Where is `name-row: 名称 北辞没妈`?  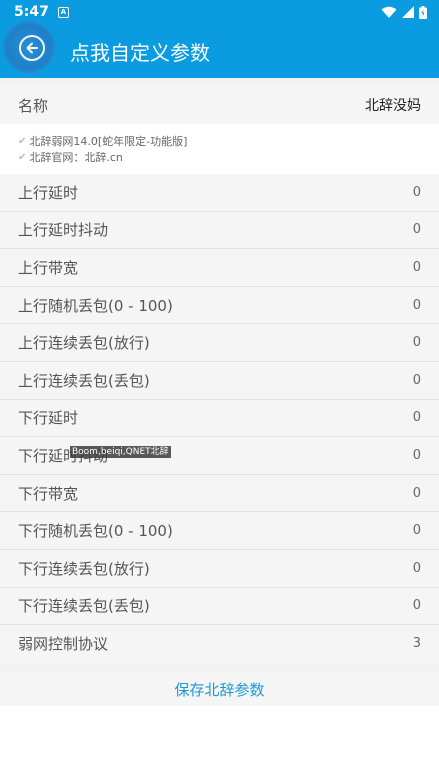 name-row: 名称 北辞没妈 is located at coordinates (219, 105).